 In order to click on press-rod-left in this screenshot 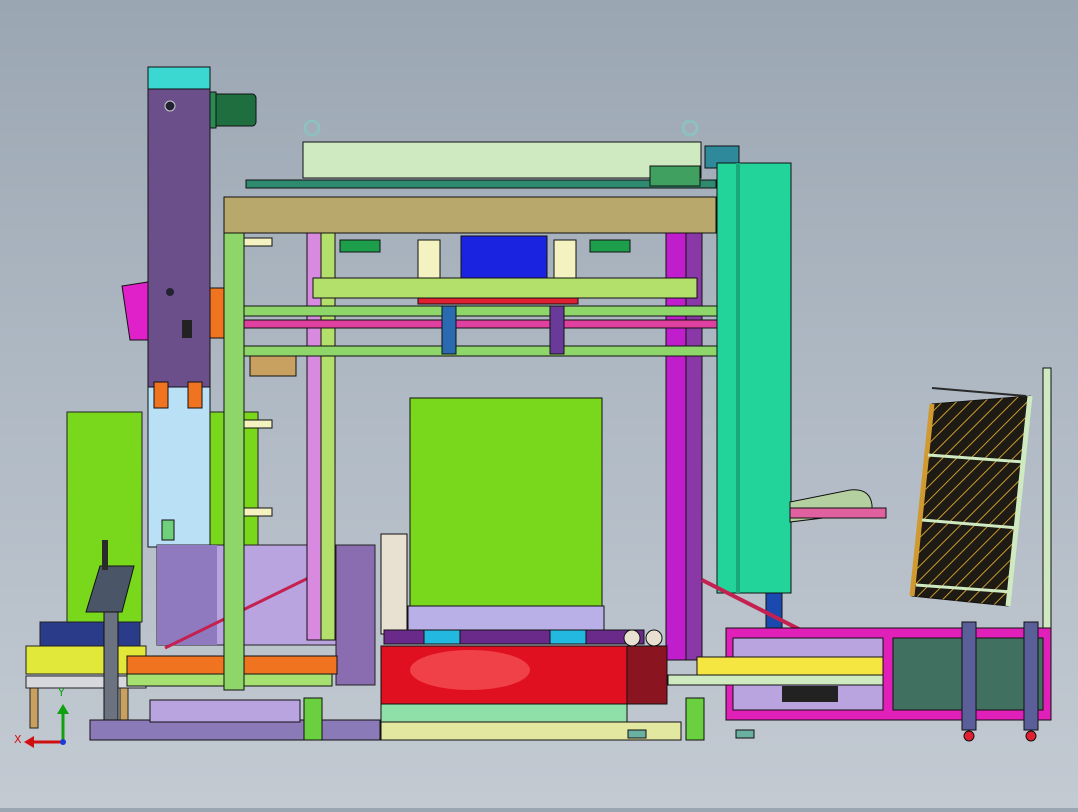, I will do `click(429, 260)`.